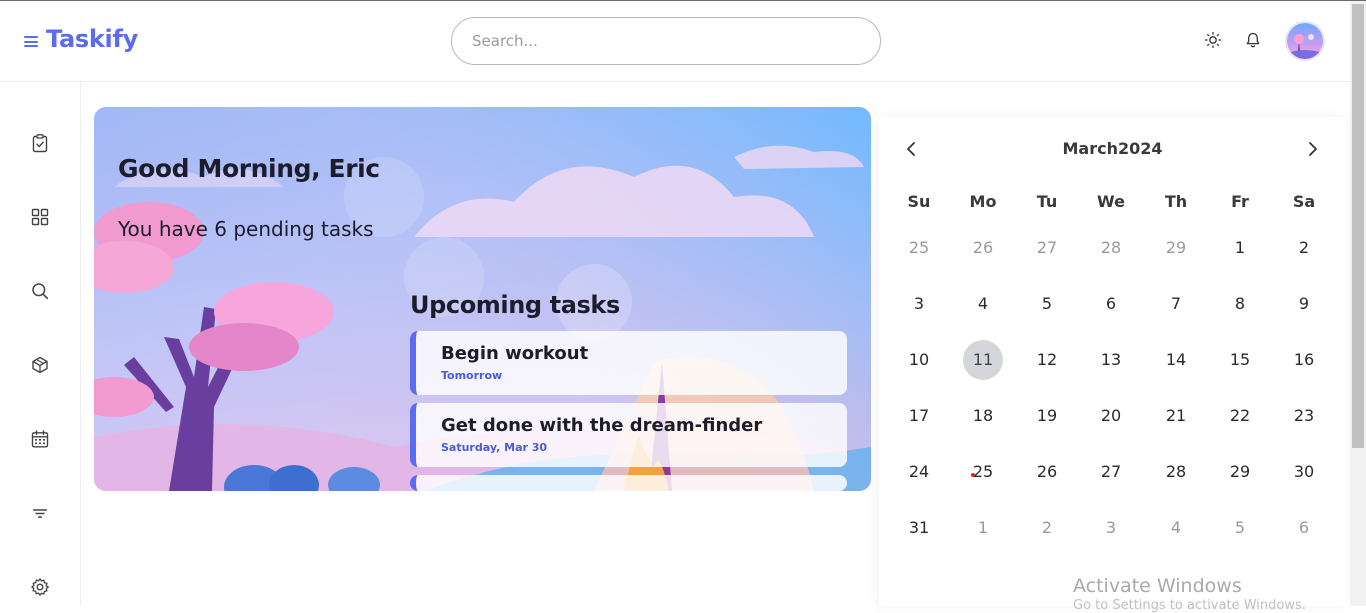 Image resolution: width=1366 pixels, height=613 pixels. What do you see at coordinates (1157, 586) in the screenshot?
I see `activate-windows-title: Activate Windows` at bounding box center [1157, 586].